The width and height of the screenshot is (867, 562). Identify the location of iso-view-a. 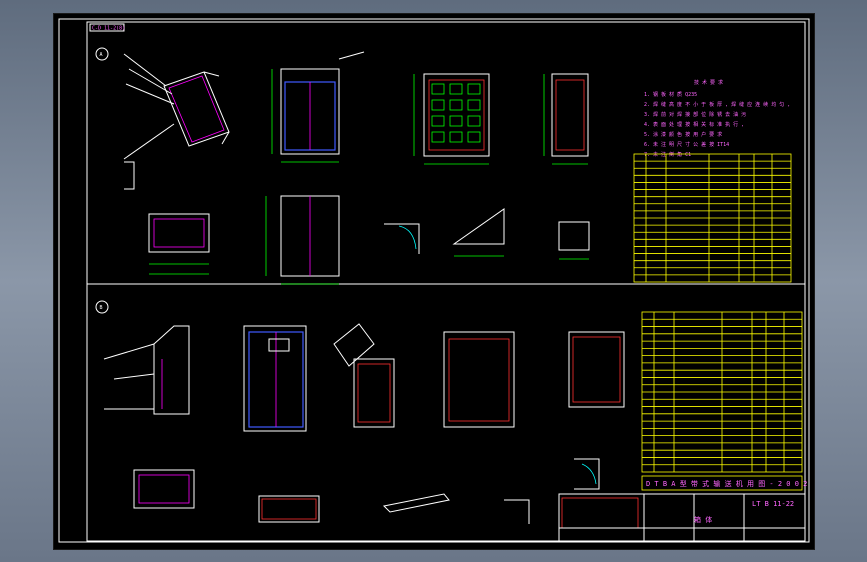
(176, 121).